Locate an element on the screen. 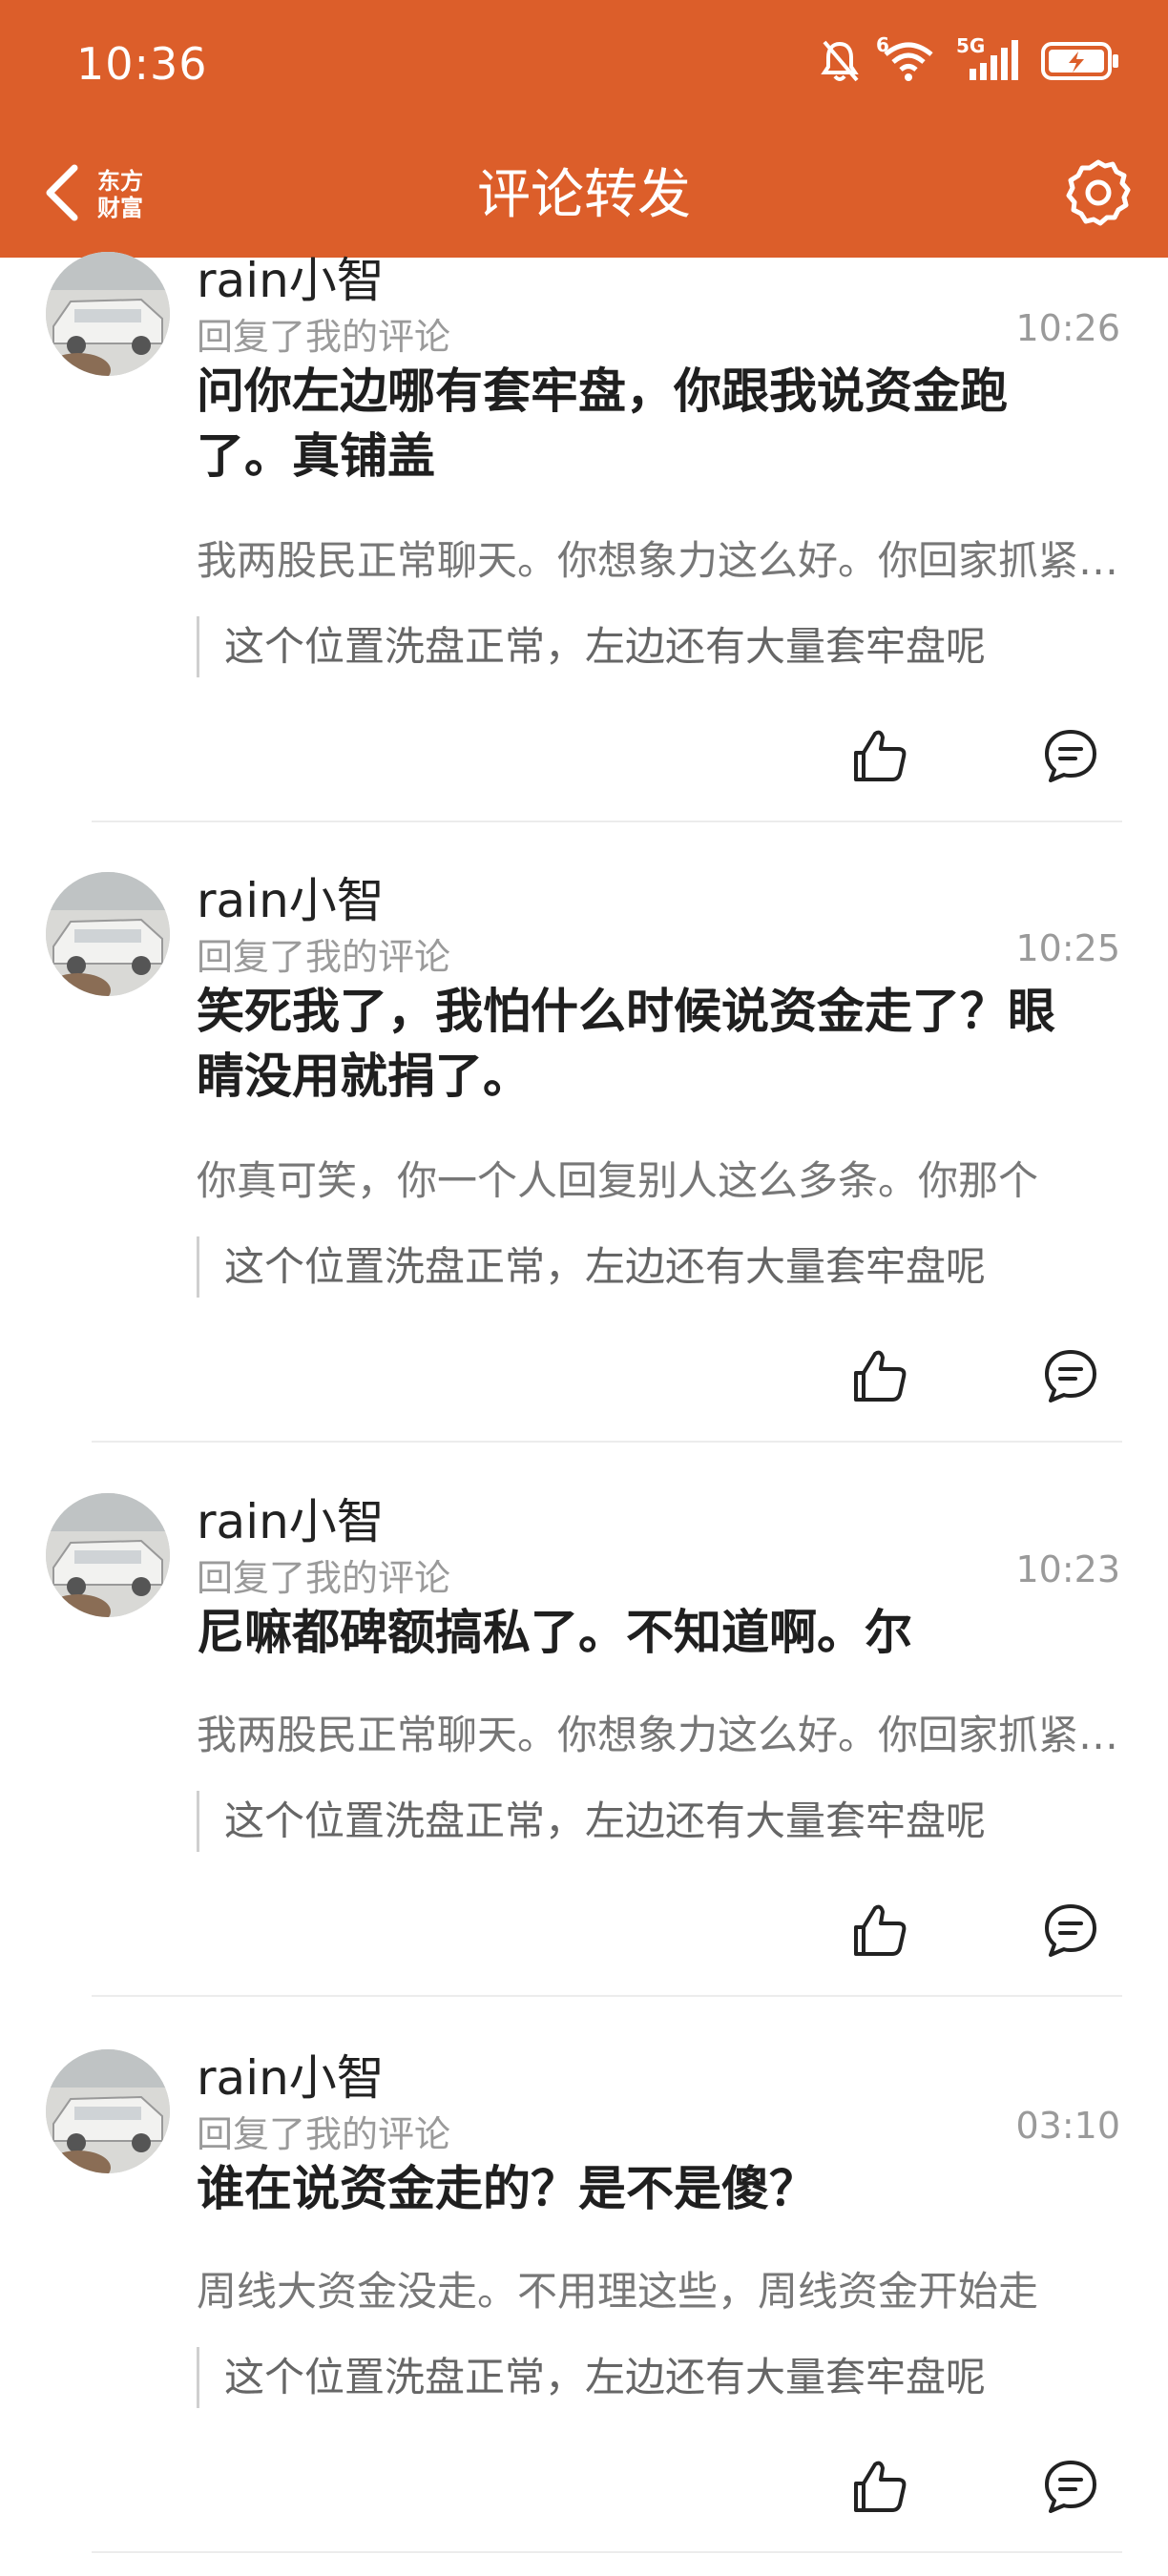 Image resolution: width=1168 pixels, height=2576 pixels. comment-time: 10:26 is located at coordinates (1067, 328).